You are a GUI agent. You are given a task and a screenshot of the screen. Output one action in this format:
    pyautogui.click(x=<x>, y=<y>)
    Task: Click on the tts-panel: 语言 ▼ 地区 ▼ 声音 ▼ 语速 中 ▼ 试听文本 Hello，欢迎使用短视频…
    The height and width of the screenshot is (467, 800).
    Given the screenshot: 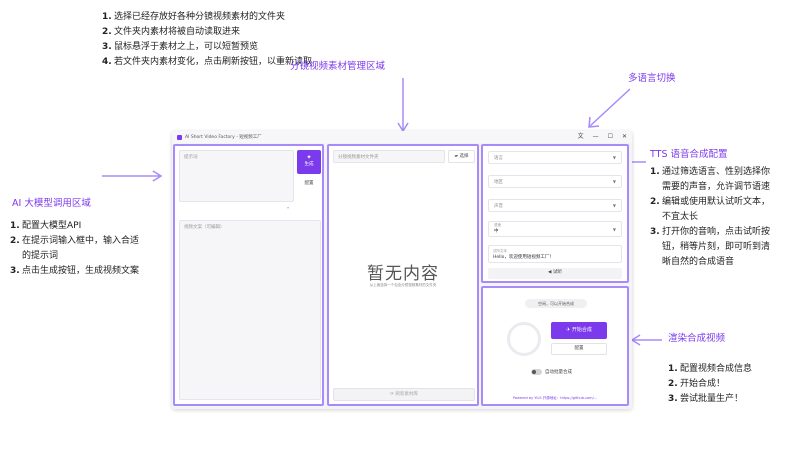 What is the action you would take?
    pyautogui.click(x=555, y=213)
    